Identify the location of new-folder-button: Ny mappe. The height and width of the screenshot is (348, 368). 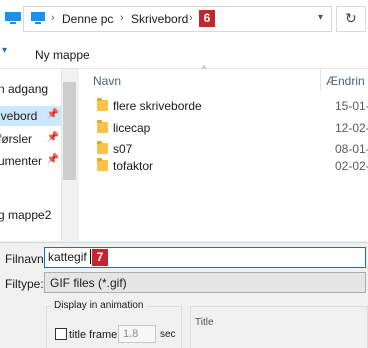
(62, 55).